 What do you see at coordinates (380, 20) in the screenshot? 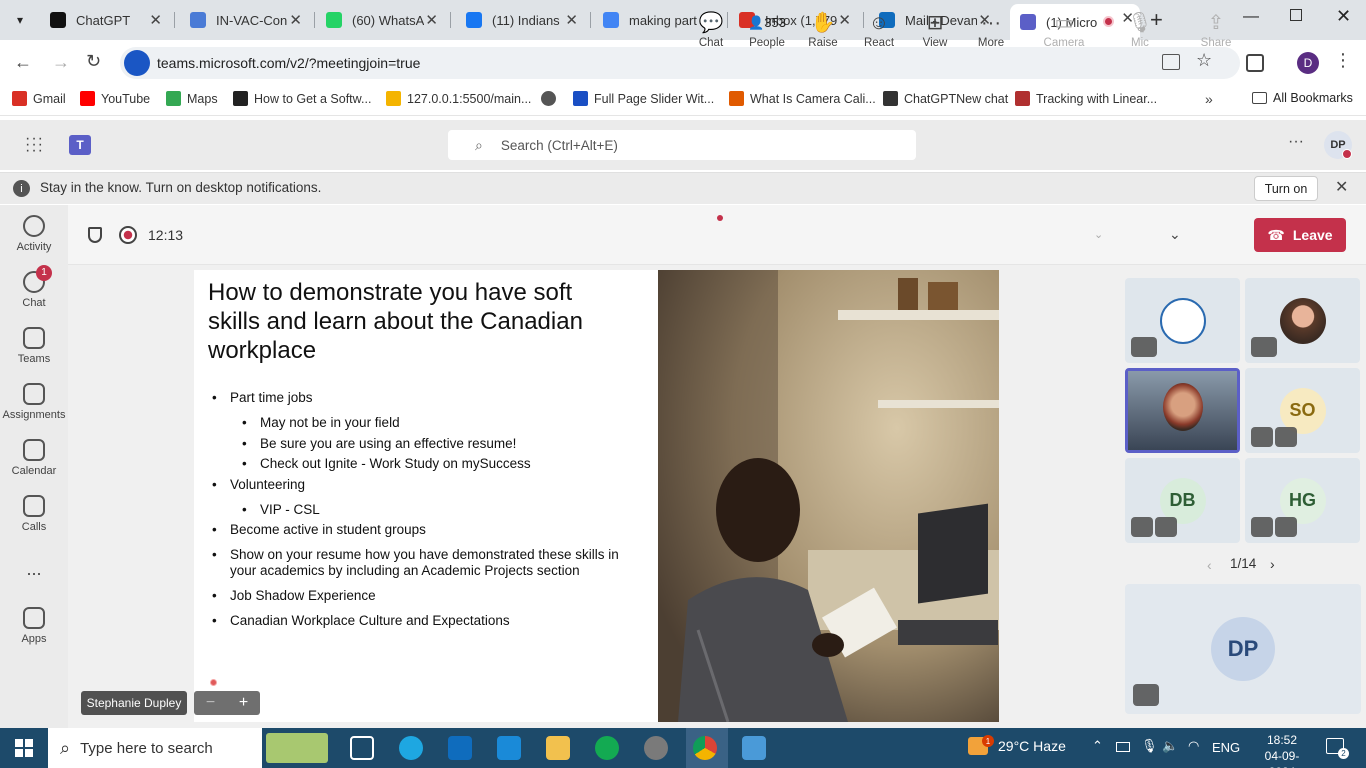
I see `browser-tab: (60) WhatsAp ✕` at bounding box center [380, 20].